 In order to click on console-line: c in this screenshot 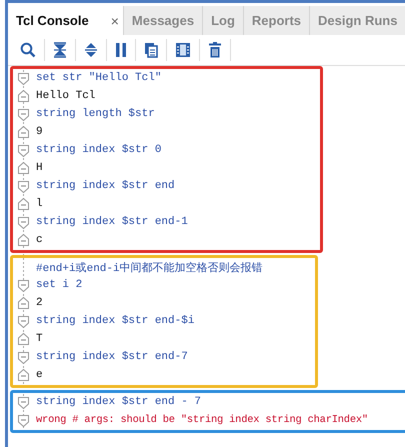, I will do `click(39, 240)`.